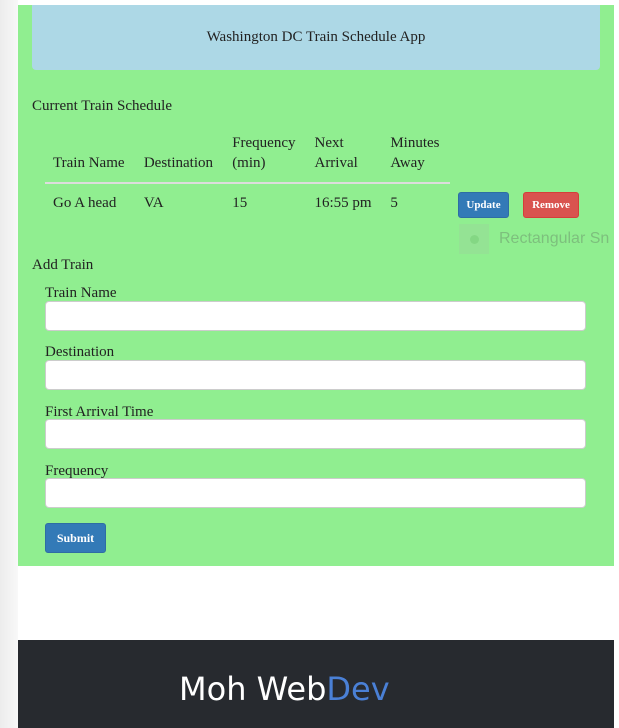  What do you see at coordinates (343, 203) in the screenshot?
I see `cell-next-arrival: 16:55 pm` at bounding box center [343, 203].